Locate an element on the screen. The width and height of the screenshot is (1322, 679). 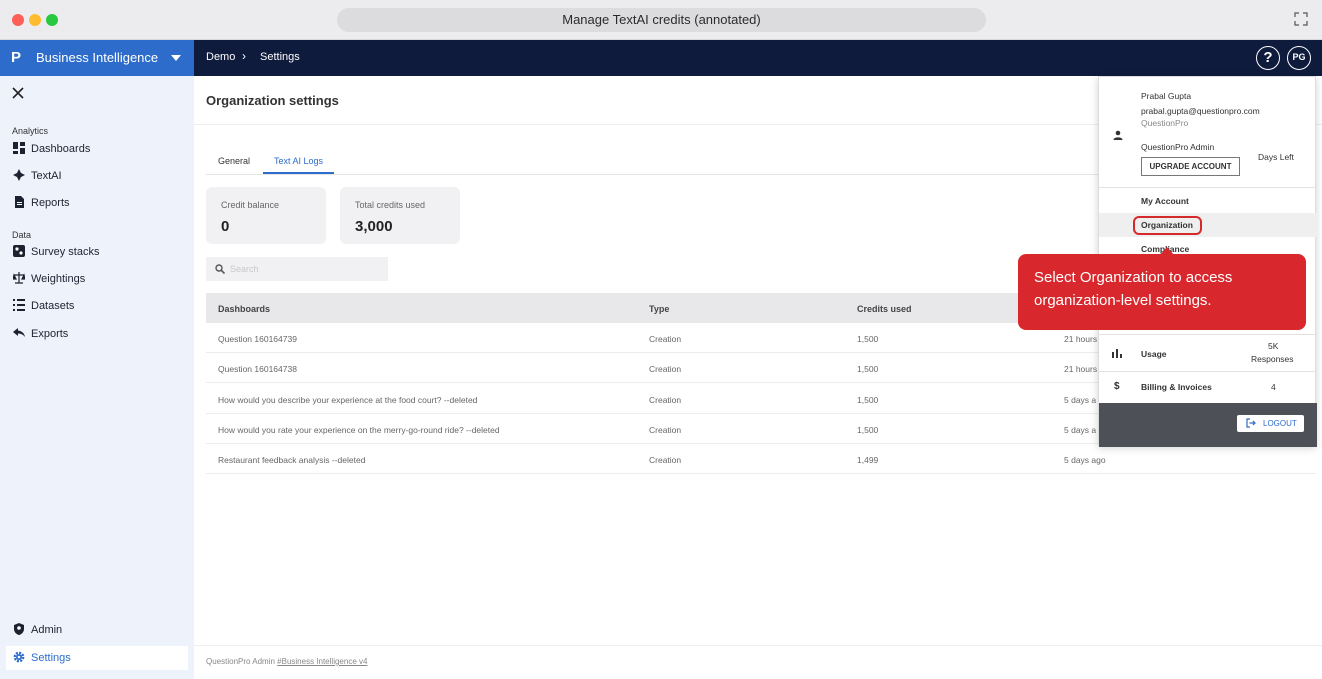
sidebar-item-settings: Settings is located at coordinates (97, 658).